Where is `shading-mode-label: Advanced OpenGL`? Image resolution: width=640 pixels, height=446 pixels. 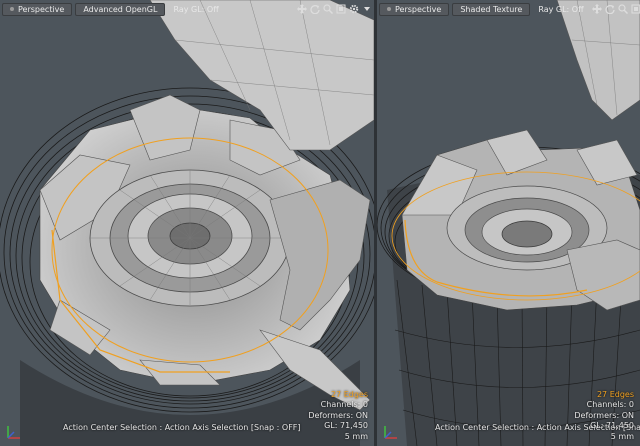
shading-mode-label: Advanced OpenGL is located at coordinates (120, 9).